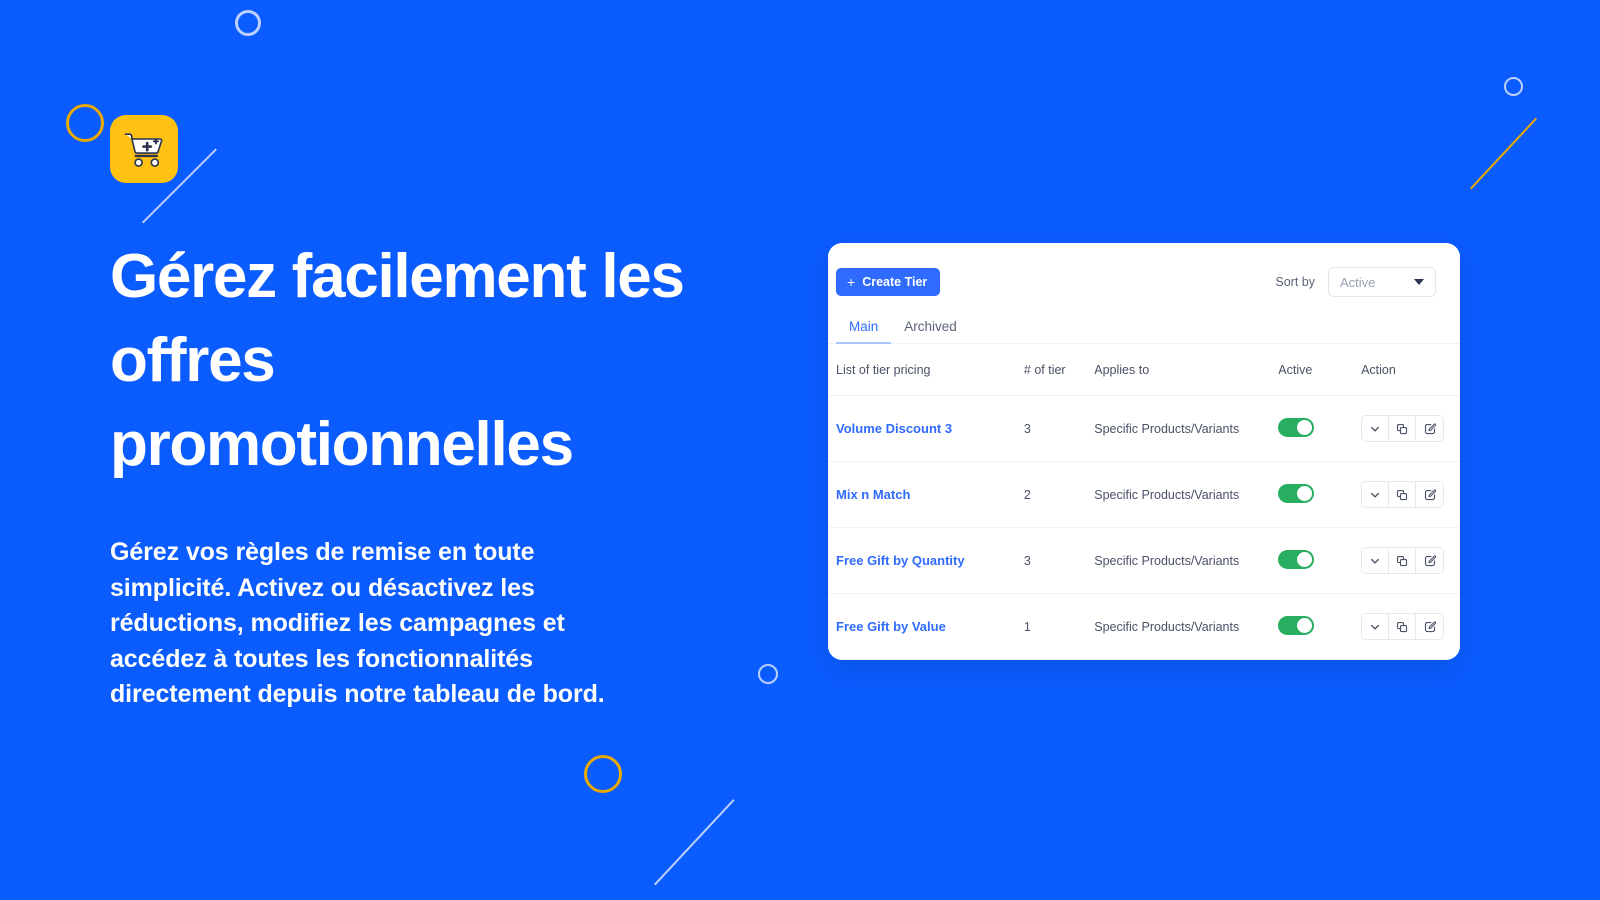 Image resolution: width=1600 pixels, height=900 pixels. What do you see at coordinates (1419, 282) in the screenshot?
I see `chevron-down-icon` at bounding box center [1419, 282].